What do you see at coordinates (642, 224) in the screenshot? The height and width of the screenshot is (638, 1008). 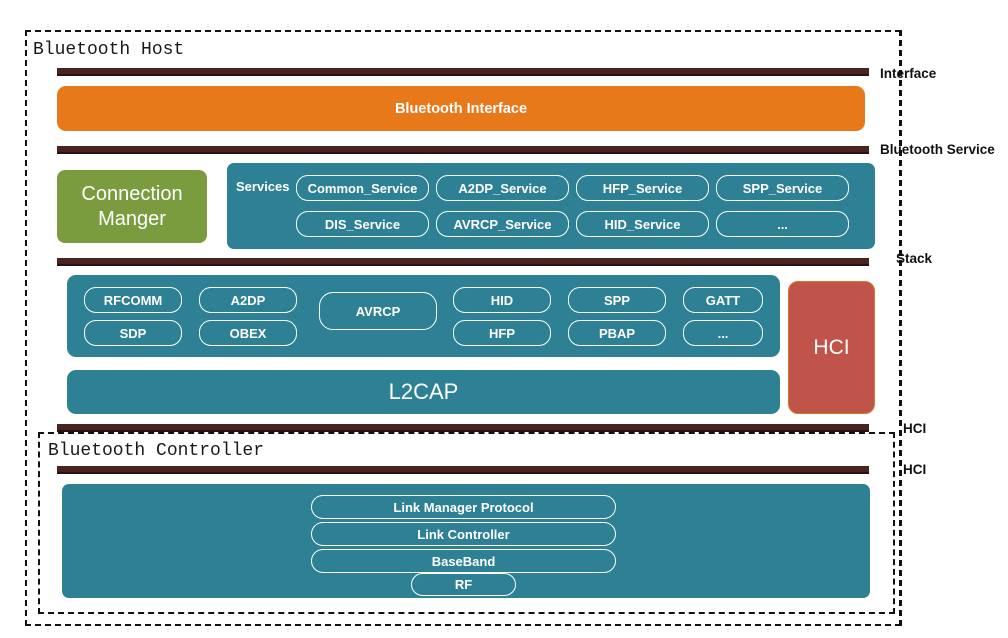 I see `service-pill-hid: HID_Service` at bounding box center [642, 224].